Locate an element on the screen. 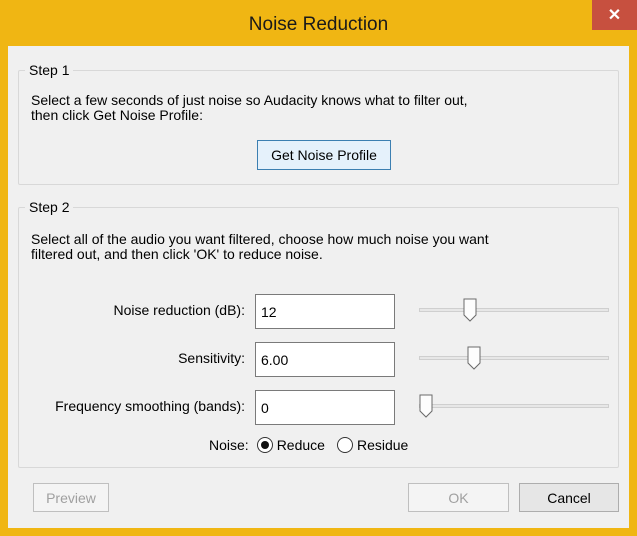 The height and width of the screenshot is (536, 637). residue-radio is located at coordinates (344, 445).